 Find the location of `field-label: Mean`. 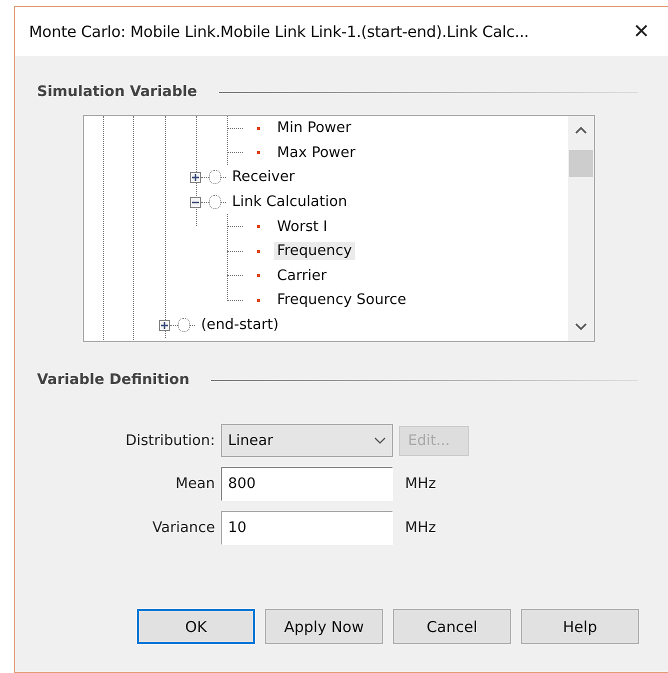

field-label: Mean is located at coordinates (194, 484).